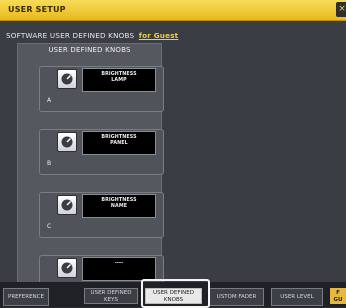 The height and width of the screenshot is (308, 346). Describe the element at coordinates (338, 300) in the screenshot. I see `tab-partial-right-line2: GU` at that location.